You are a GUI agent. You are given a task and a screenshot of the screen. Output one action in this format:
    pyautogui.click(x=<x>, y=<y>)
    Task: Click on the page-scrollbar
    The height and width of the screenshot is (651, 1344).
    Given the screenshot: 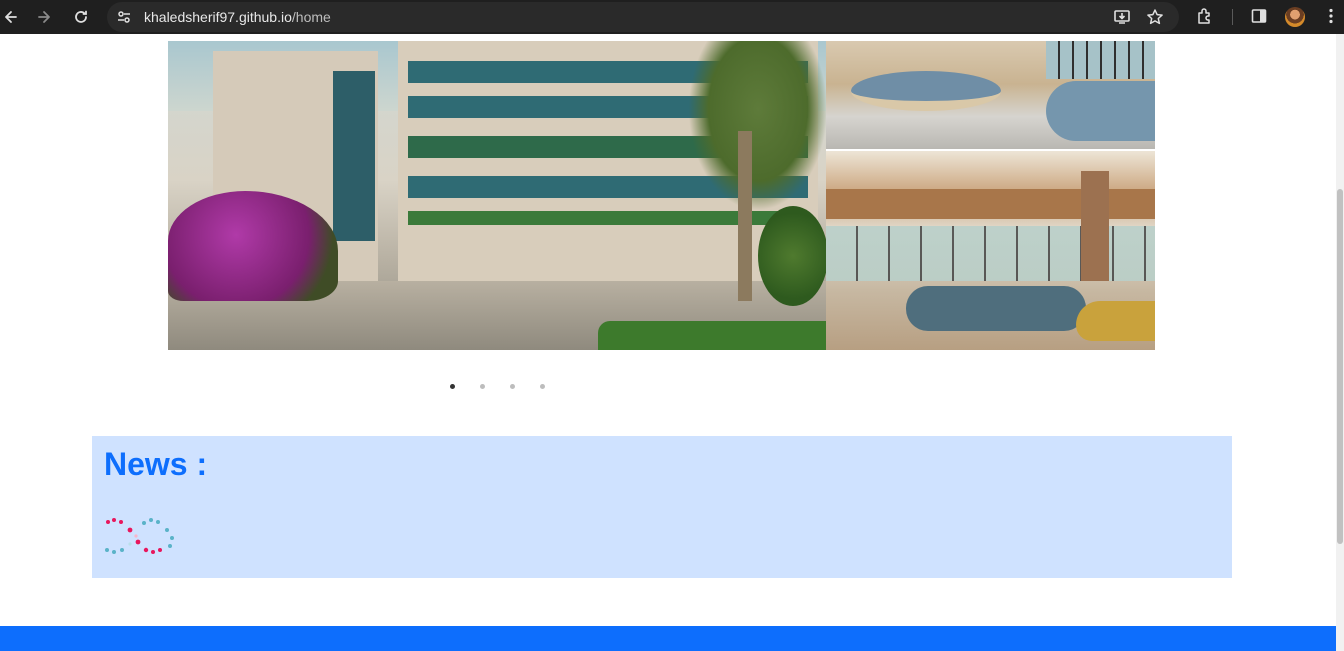 What is the action you would take?
    pyautogui.click(x=1340, y=342)
    